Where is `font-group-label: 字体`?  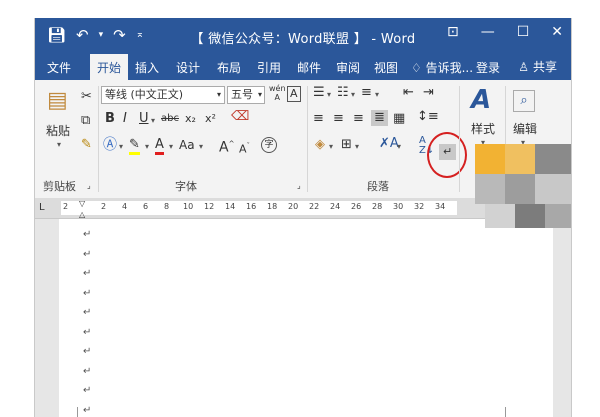
font-group-label: 字体 is located at coordinates (186, 186).